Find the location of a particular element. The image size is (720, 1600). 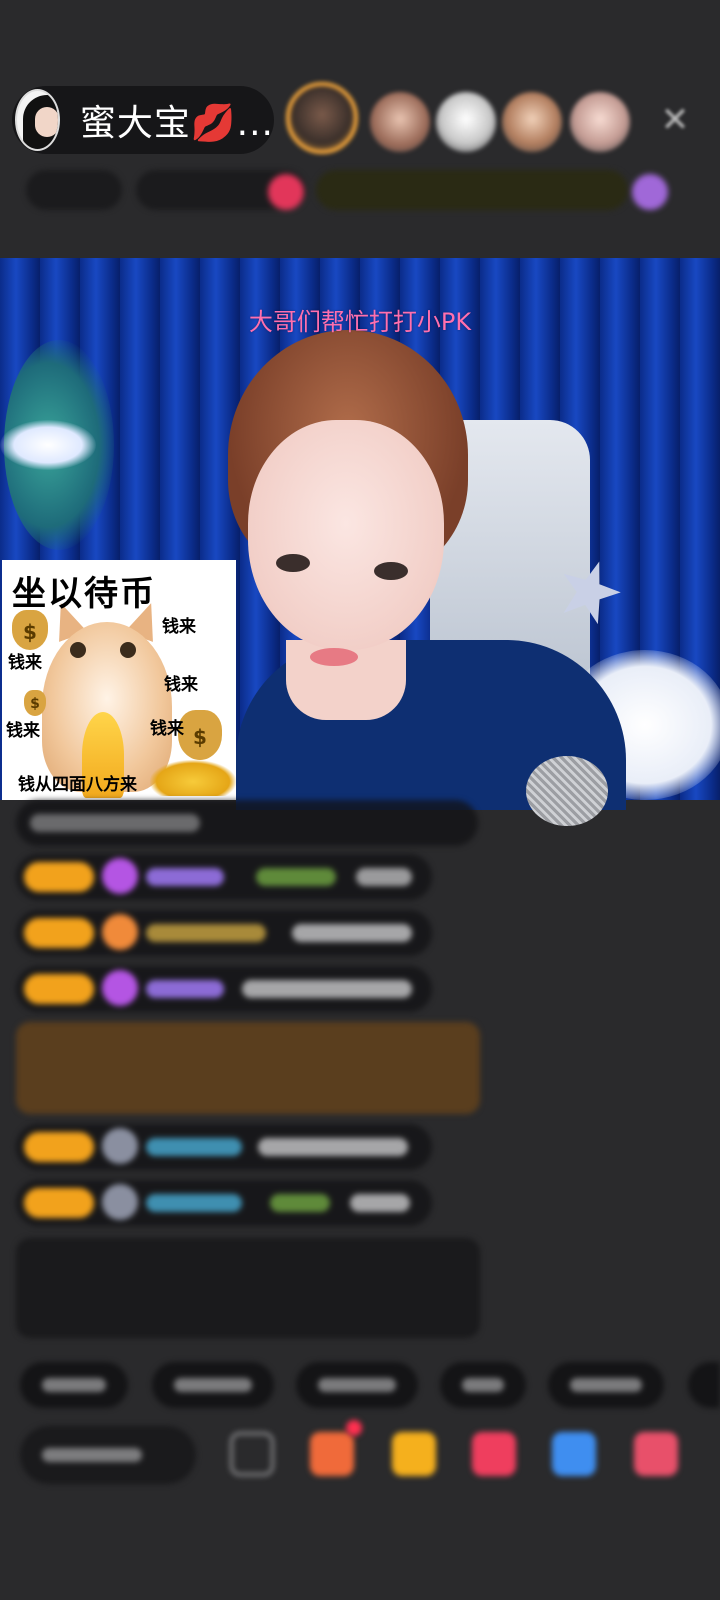

sticker-title: 坐以待币 is located at coordinates (84, 594).